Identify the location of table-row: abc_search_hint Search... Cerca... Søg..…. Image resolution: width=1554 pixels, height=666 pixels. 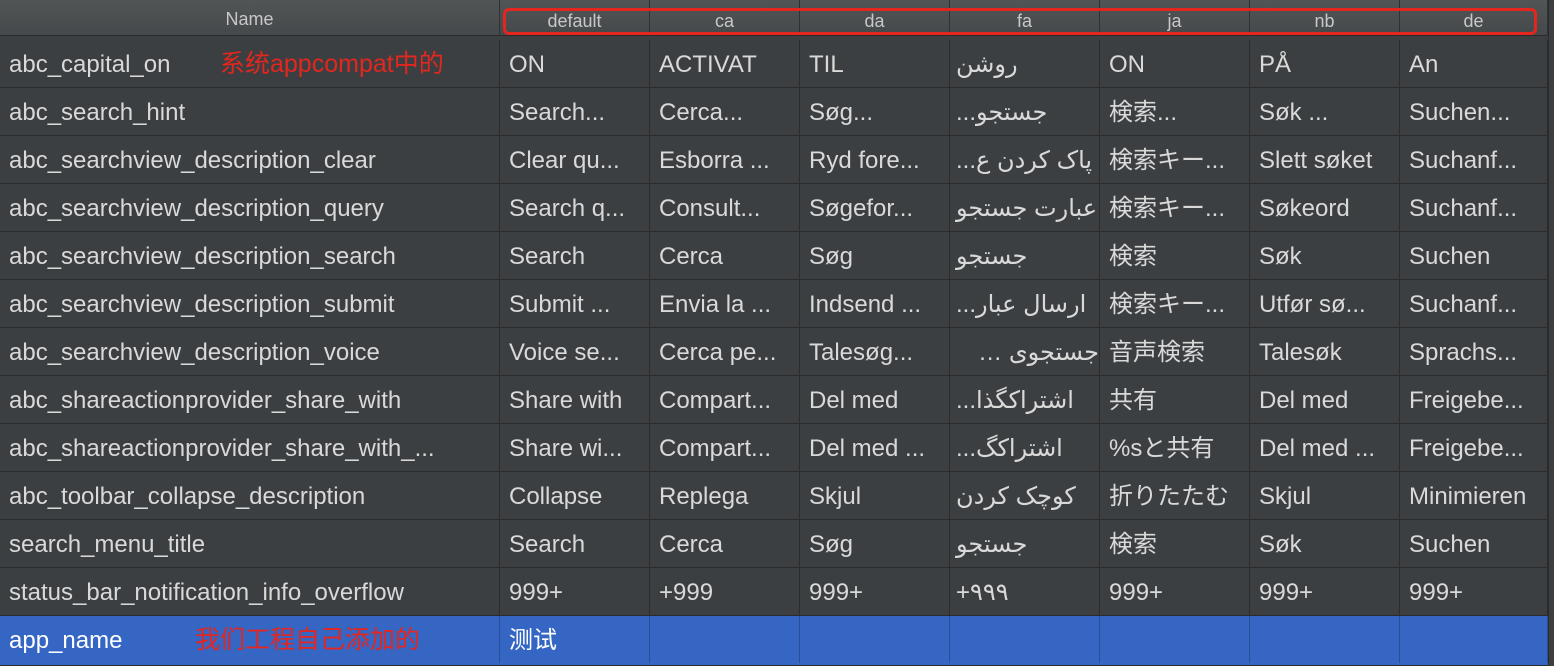
(777, 112).